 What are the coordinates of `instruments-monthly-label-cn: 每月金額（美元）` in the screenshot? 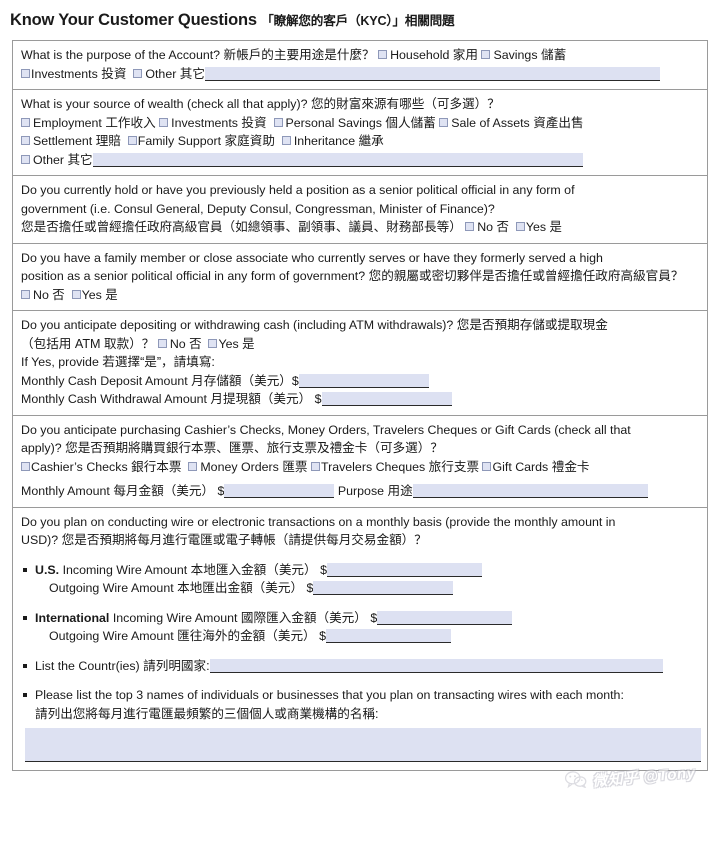 It's located at (164, 491).